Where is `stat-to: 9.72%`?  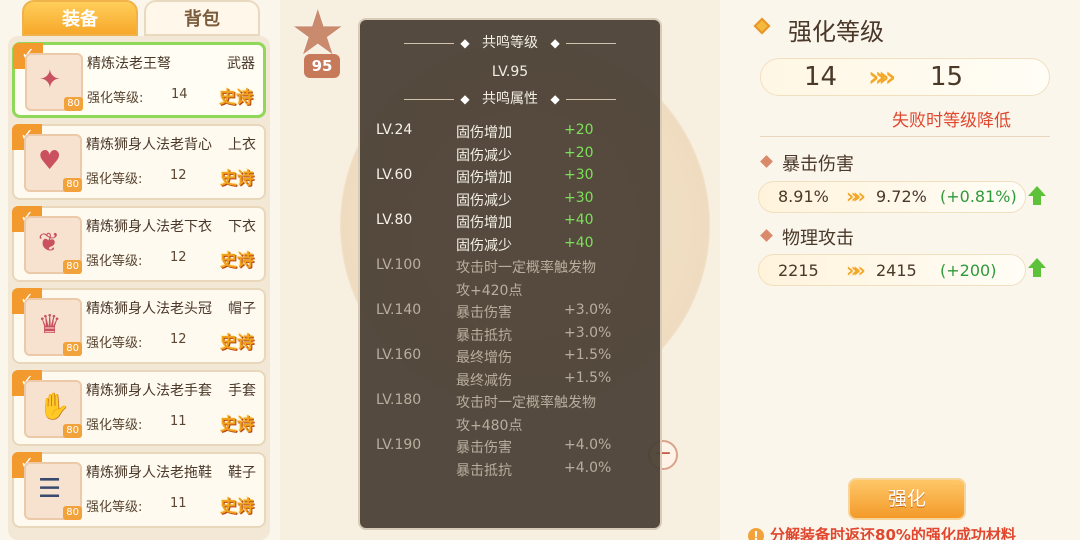 stat-to: 9.72% is located at coordinates (901, 196).